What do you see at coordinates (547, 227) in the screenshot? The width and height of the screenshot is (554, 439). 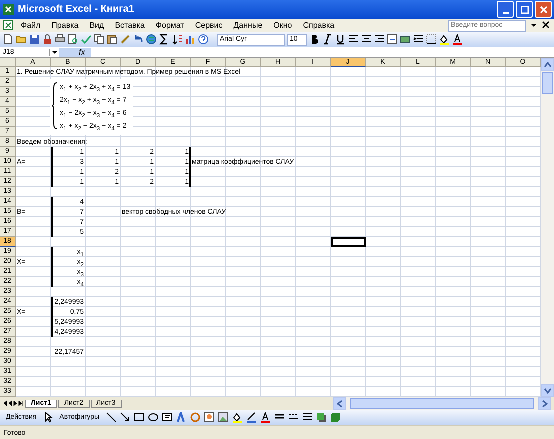 I see `vertical-scrollbar` at bounding box center [547, 227].